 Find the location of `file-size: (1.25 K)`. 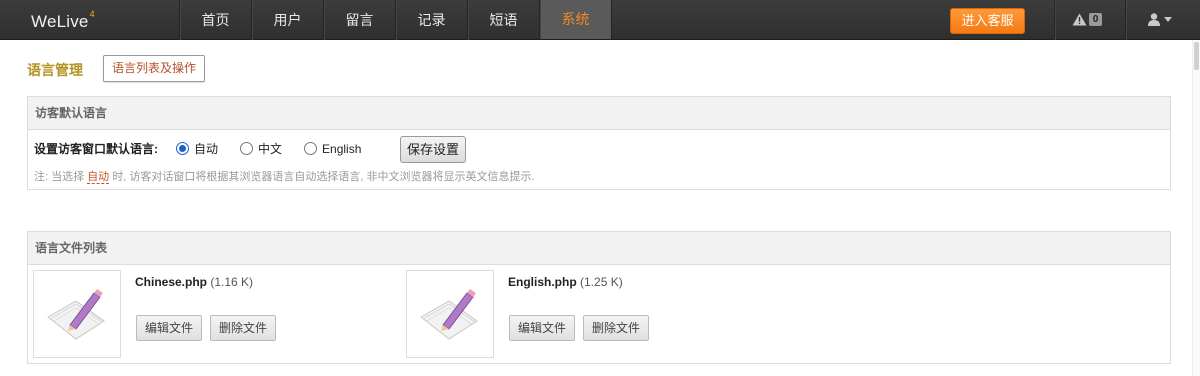

file-size: (1.25 K) is located at coordinates (601, 282).